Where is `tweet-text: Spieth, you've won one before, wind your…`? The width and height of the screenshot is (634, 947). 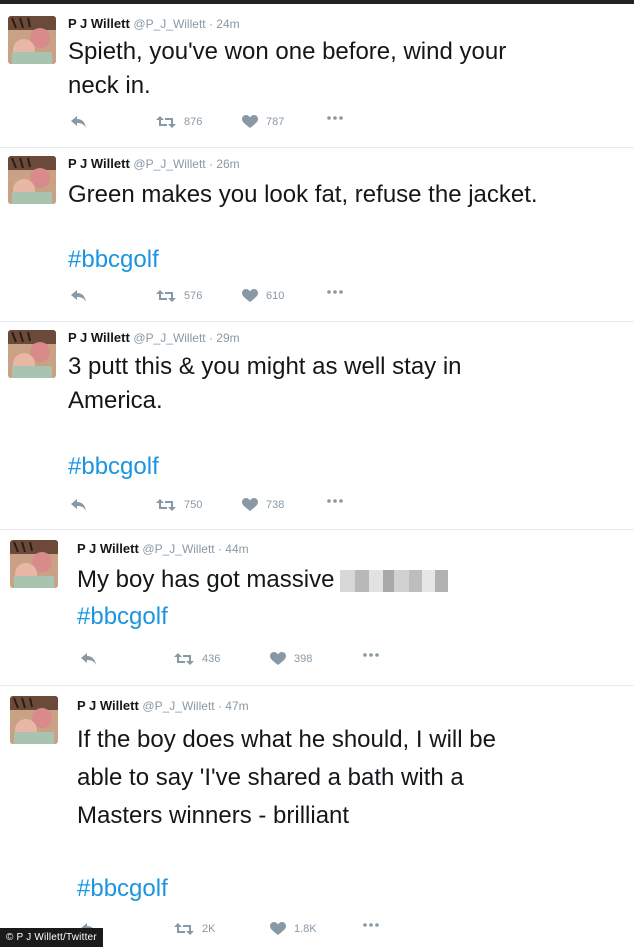 tweet-text: Spieth, you've won one before, wind your… is located at coordinates (287, 69).